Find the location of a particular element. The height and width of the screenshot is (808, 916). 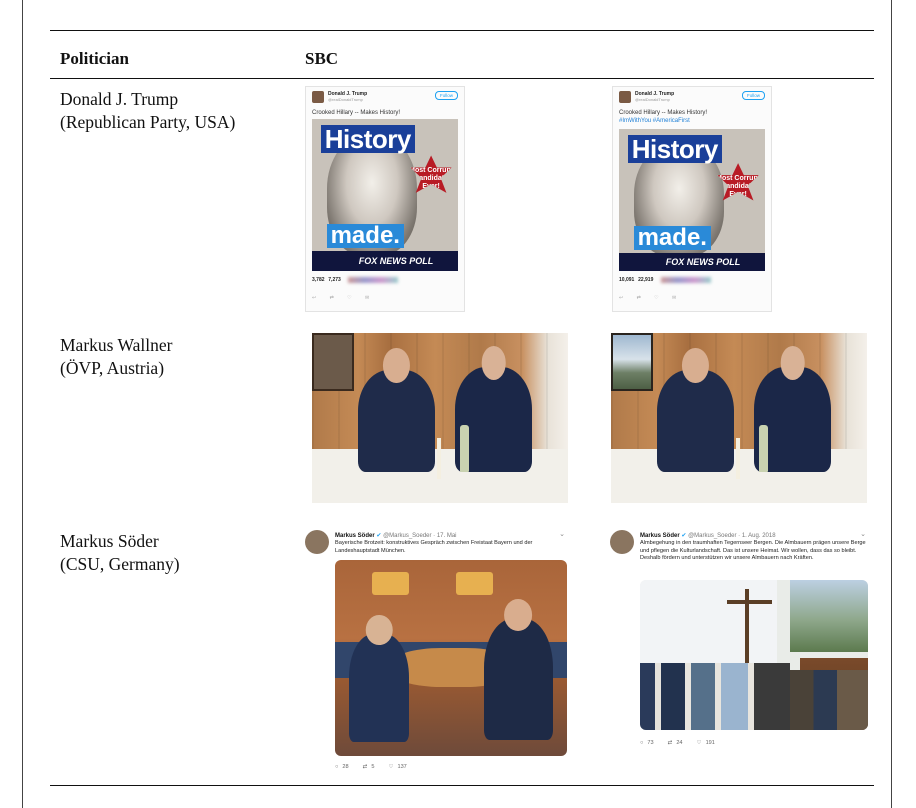

reply-action: ○ 28 is located at coordinates (342, 767).